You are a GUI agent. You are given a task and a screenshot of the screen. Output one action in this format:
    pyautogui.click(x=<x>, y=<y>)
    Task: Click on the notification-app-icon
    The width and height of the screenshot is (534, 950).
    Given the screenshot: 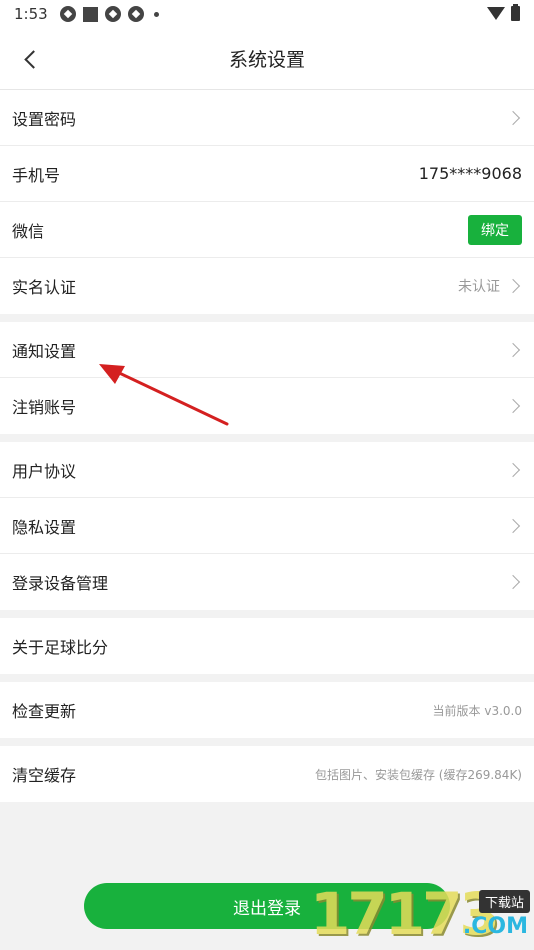 What is the action you would take?
    pyautogui.click(x=67, y=14)
    